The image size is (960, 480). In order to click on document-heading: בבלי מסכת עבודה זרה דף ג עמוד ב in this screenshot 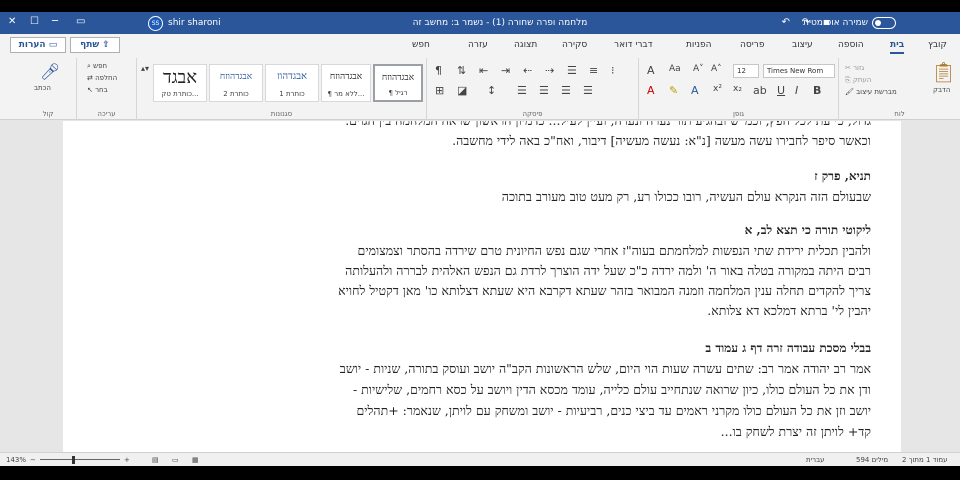, I will do `click(481, 348)`.